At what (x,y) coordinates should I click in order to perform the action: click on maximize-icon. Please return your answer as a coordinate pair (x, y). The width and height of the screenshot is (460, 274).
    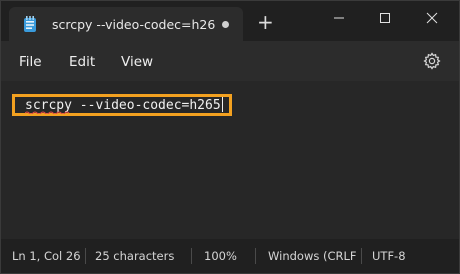
    Looking at the image, I should click on (385, 18).